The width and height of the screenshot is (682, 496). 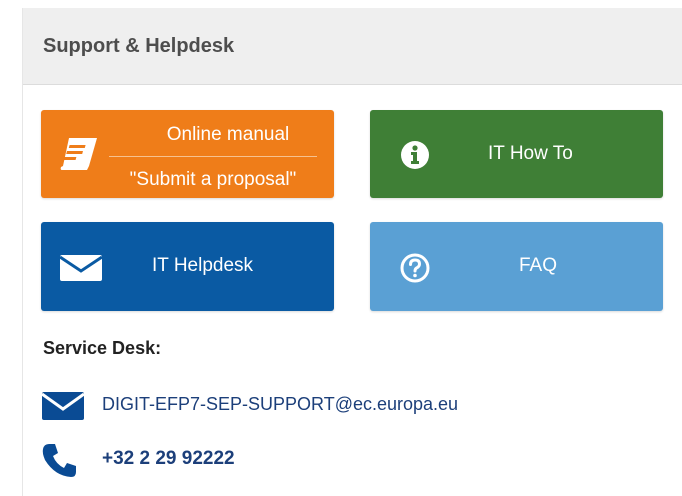 I want to click on service-desk-email-link: DIGIT-EFP7-SEP-SUPPORT@ec.europa.eu, so click(x=280, y=404).